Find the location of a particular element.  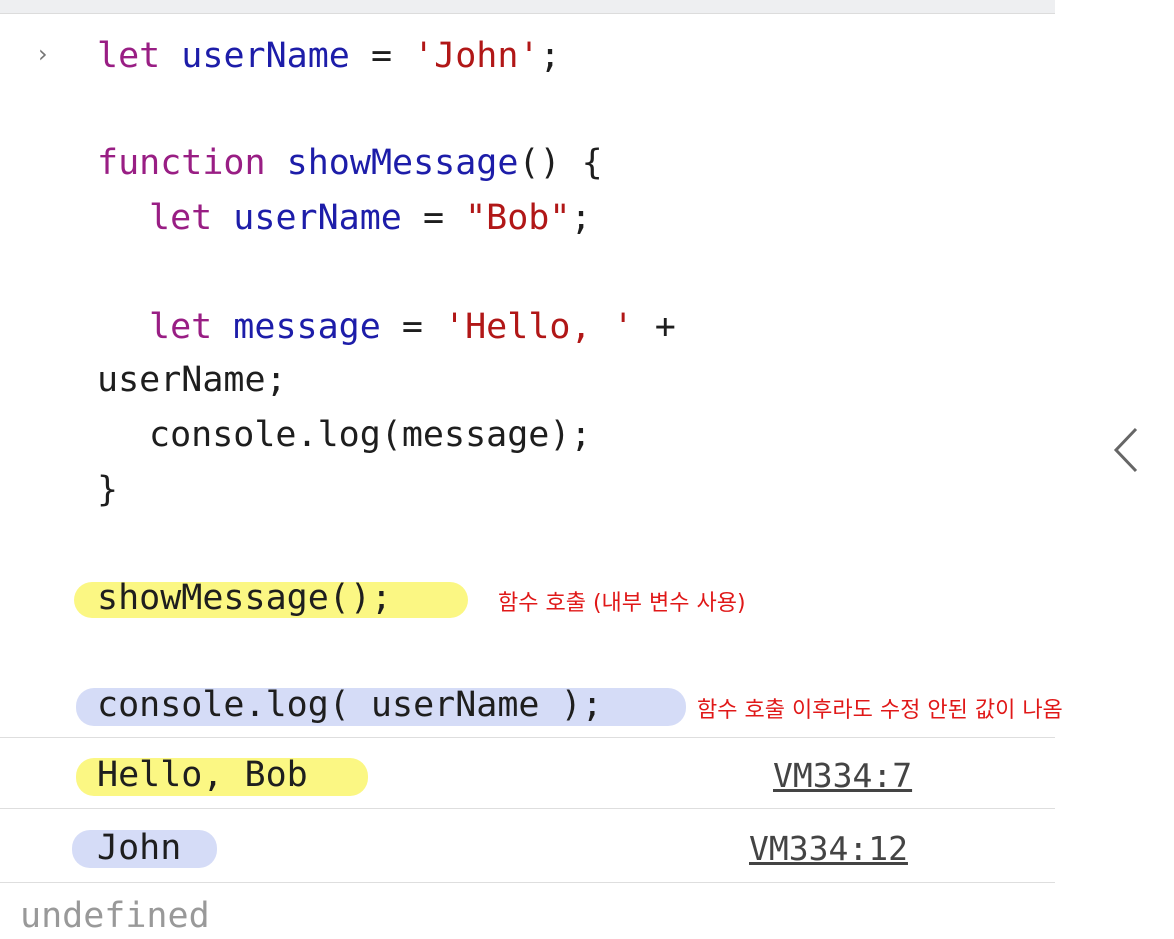

identifier: showMessage is located at coordinates (402, 163).